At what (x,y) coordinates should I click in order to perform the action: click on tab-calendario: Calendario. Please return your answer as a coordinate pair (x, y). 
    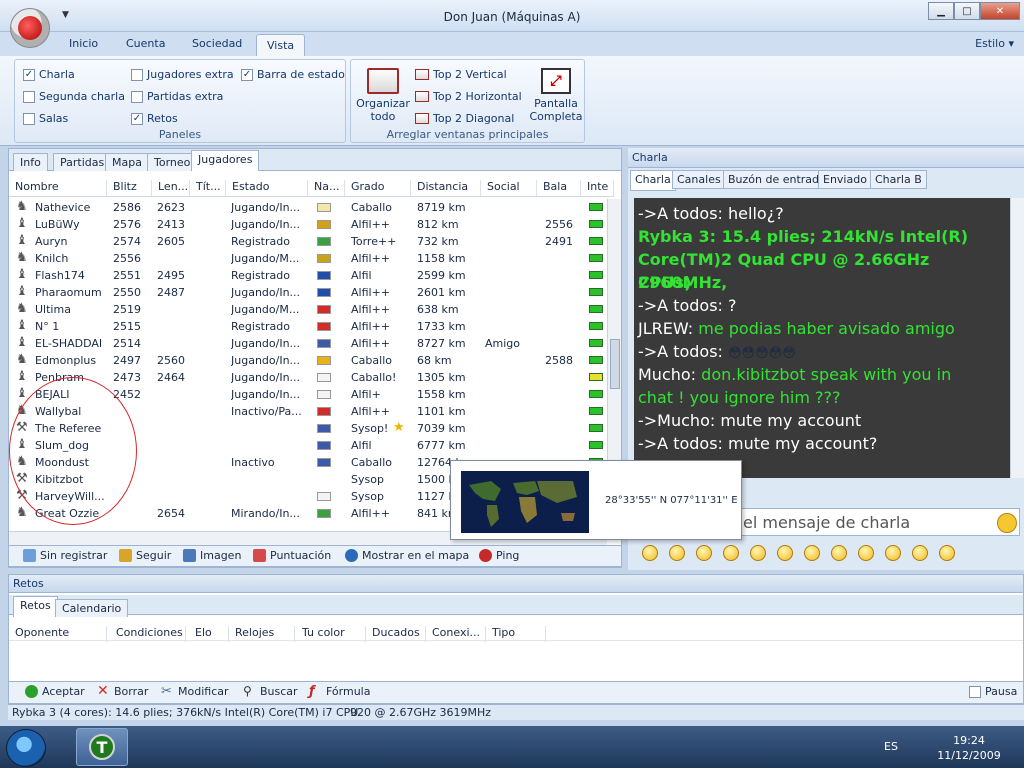
    Looking at the image, I should click on (92, 608).